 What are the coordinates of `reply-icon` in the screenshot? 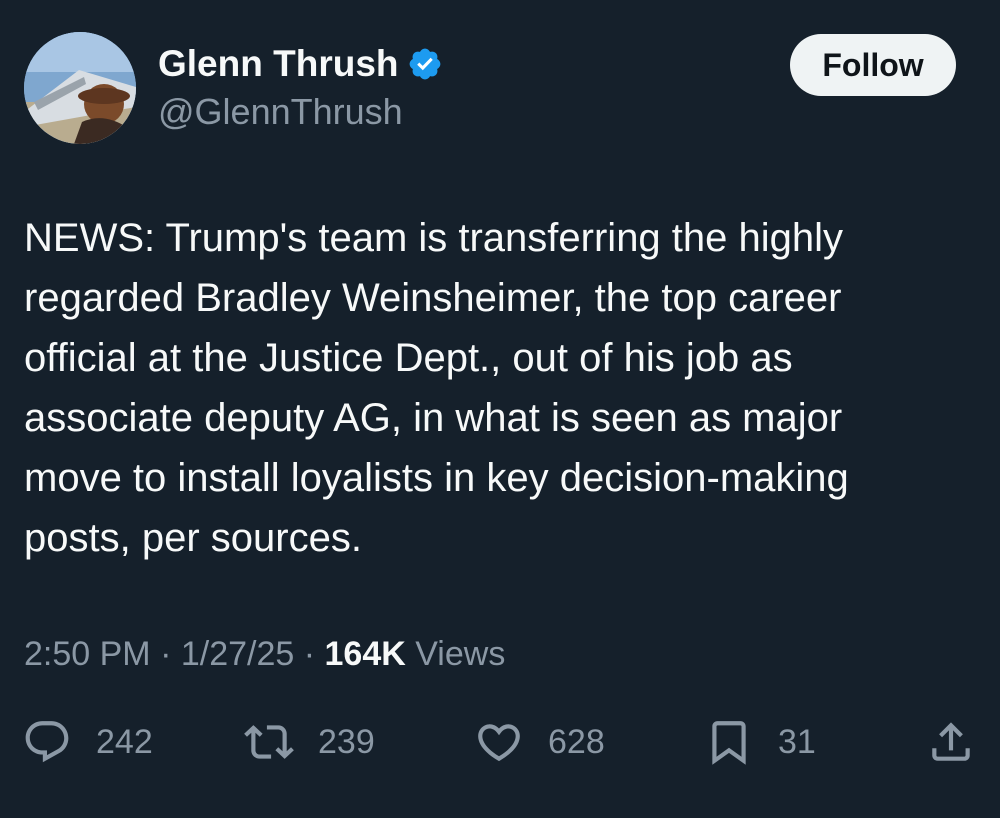 It's located at (47, 742).